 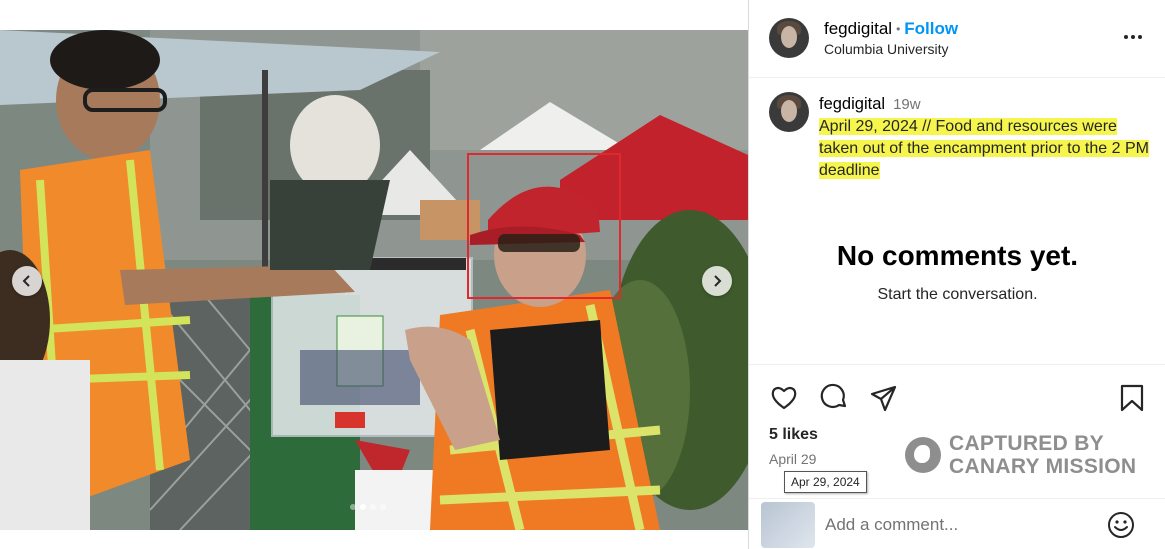 I want to click on header-user-line: fegdigital • Follow, so click(x=891, y=29).